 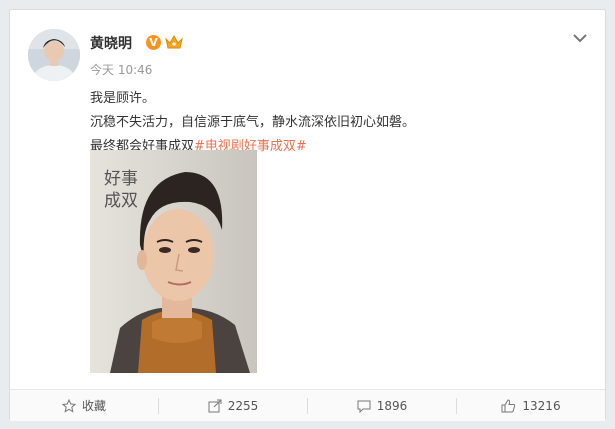 What do you see at coordinates (174, 41) in the screenshot?
I see `crown-icon` at bounding box center [174, 41].